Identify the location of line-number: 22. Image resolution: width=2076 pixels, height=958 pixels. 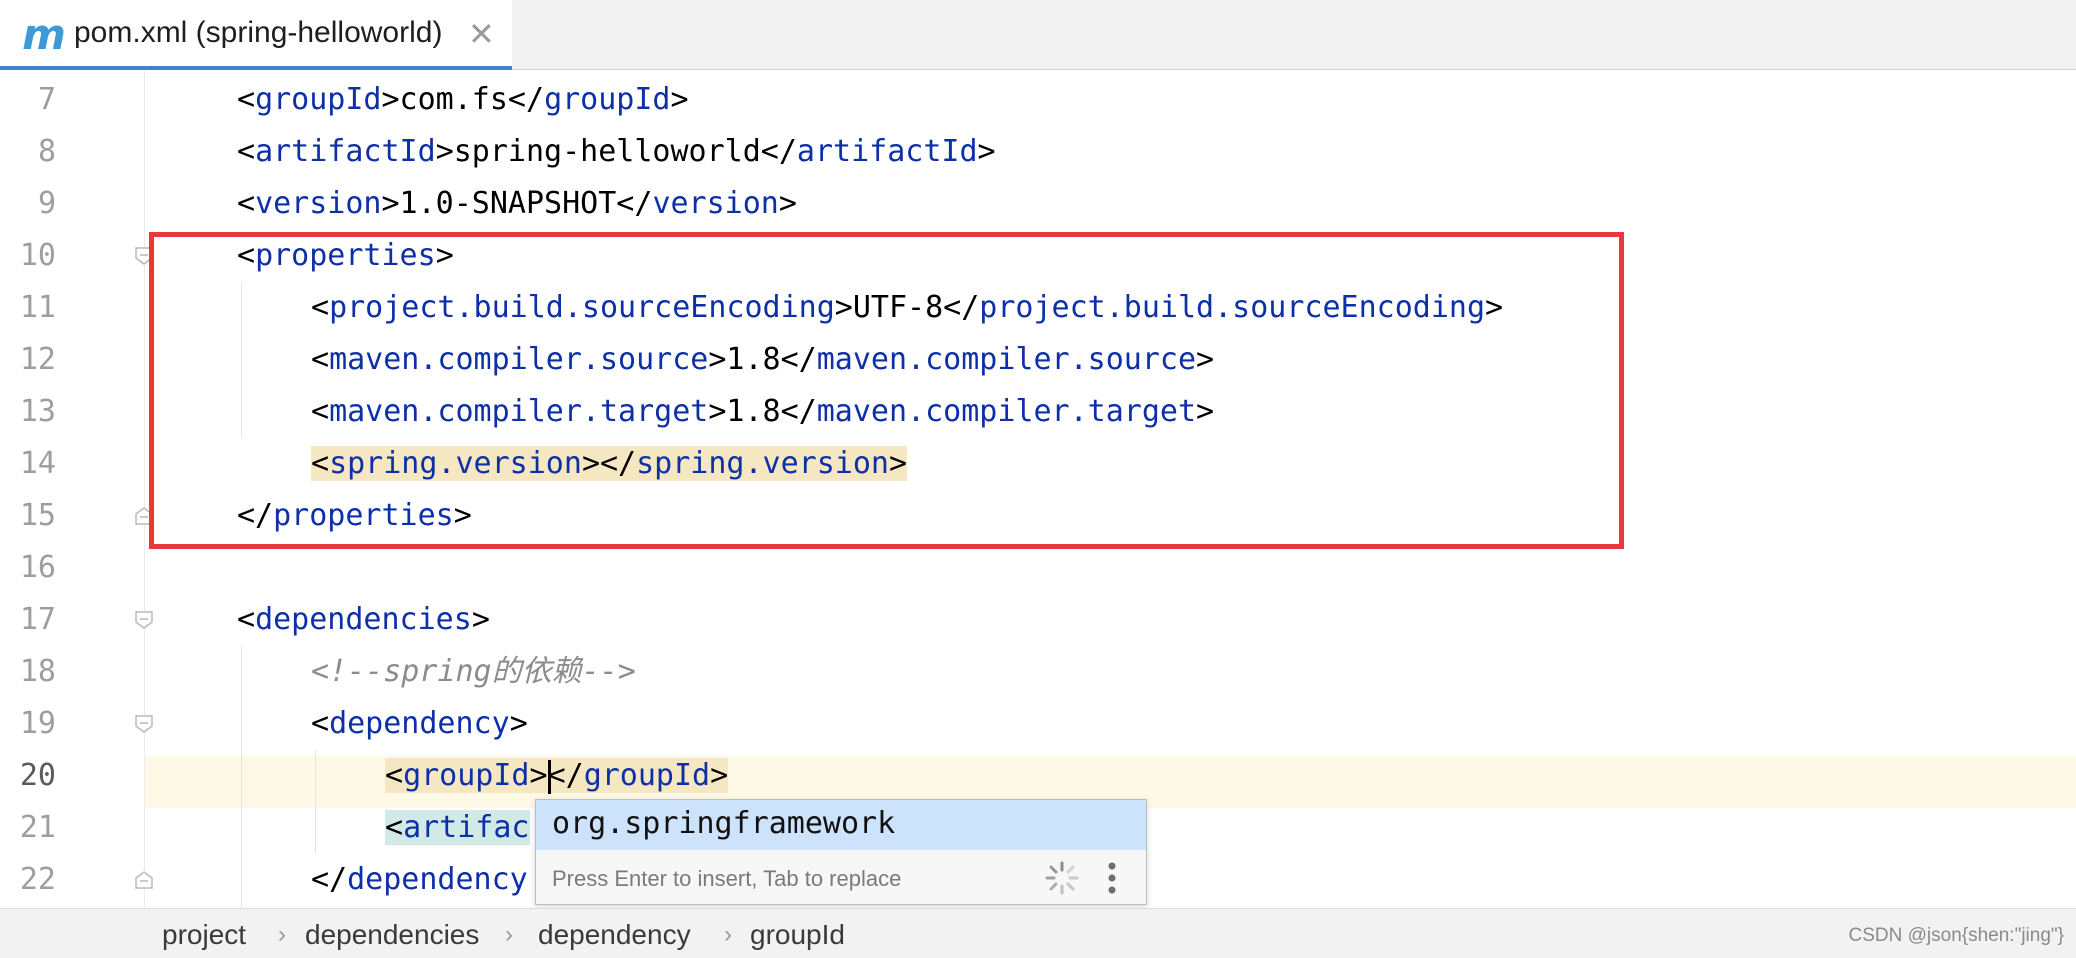
(37, 879).